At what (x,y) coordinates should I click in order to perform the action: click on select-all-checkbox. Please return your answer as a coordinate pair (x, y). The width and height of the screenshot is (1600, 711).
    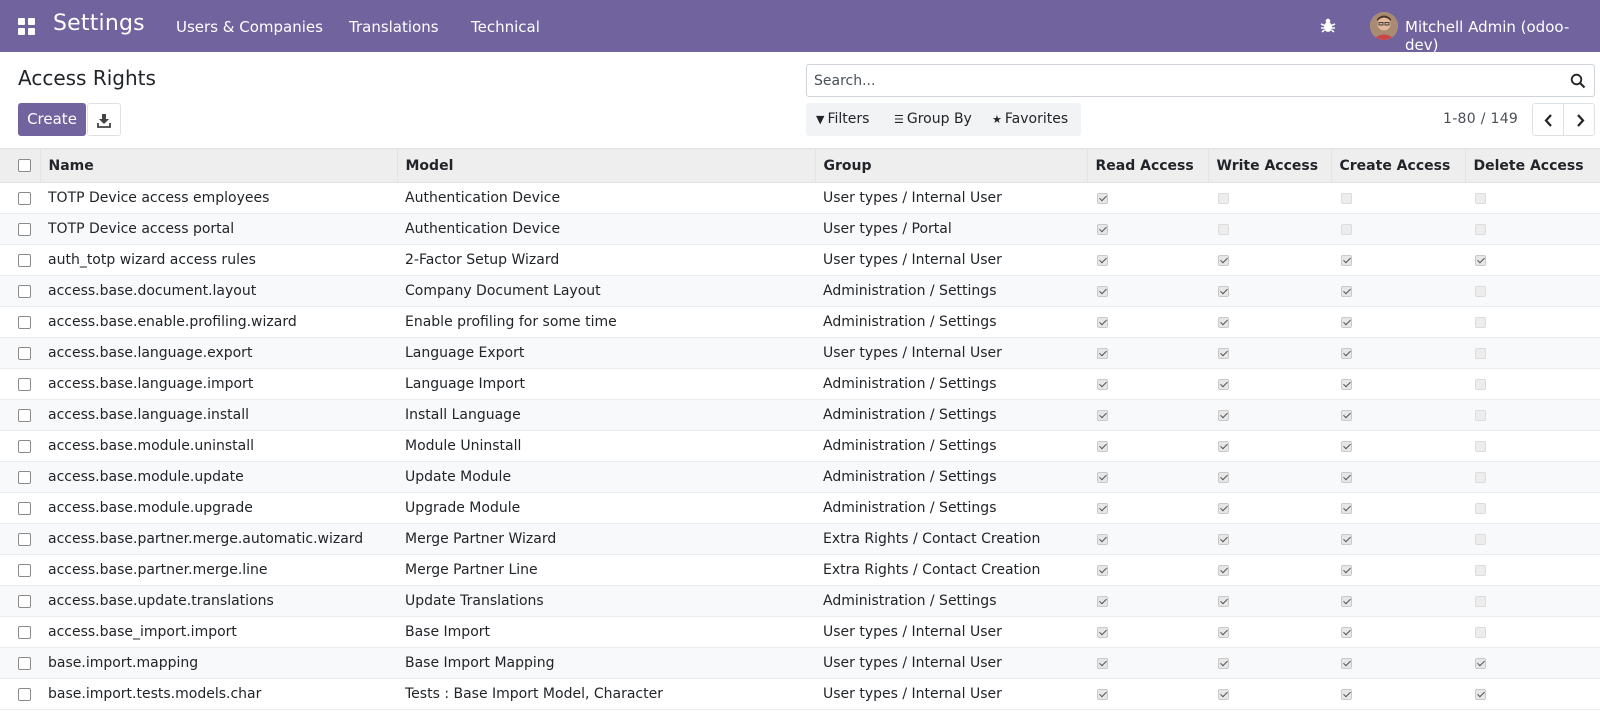
    Looking at the image, I should click on (24, 165).